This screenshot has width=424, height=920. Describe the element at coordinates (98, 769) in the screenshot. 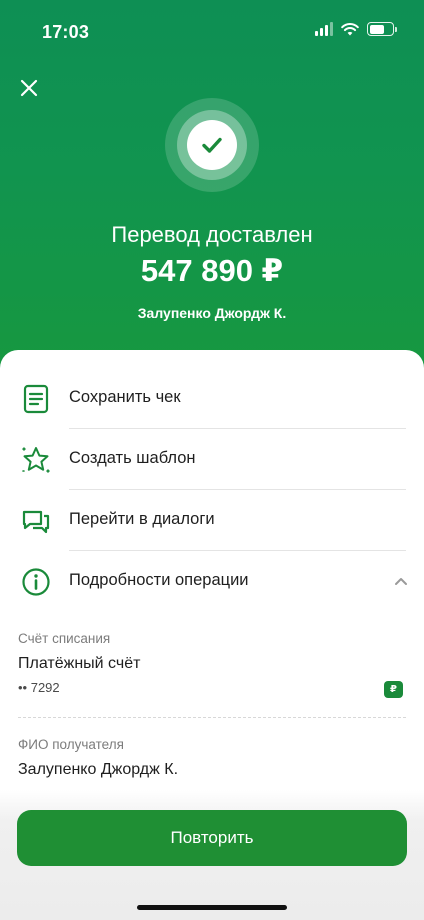

I see `recipient-name-value: Залупенко Джордж К.` at that location.